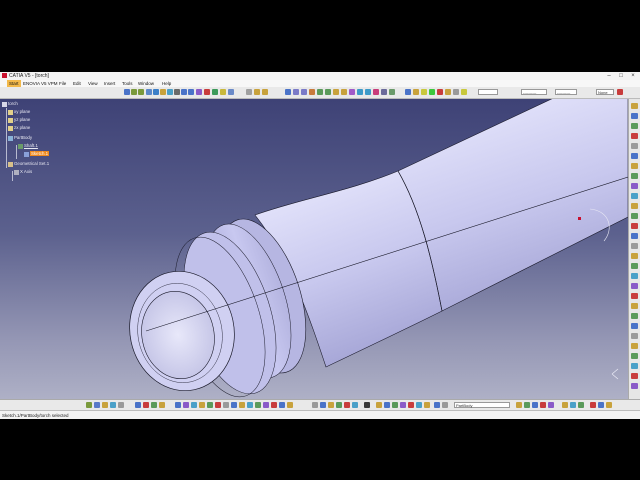 This screenshot has height=480, width=640. What do you see at coordinates (534, 92) in the screenshot?
I see `line-type-combo: ----------` at bounding box center [534, 92].